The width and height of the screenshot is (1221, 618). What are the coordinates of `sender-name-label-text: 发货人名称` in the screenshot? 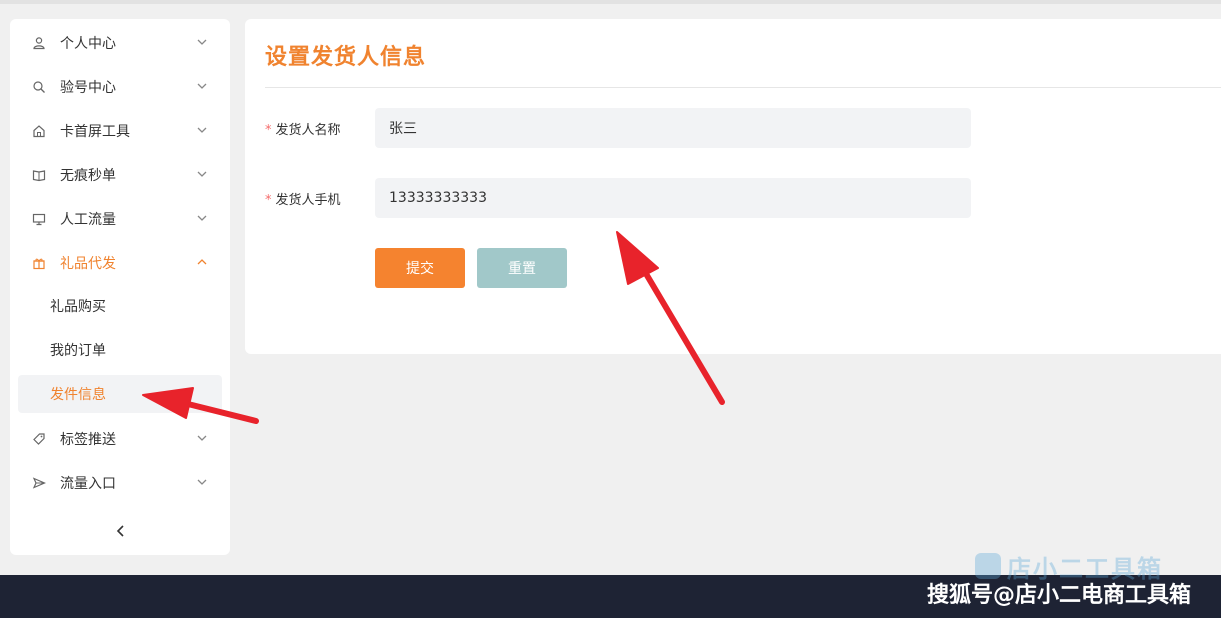 It's located at (308, 130).